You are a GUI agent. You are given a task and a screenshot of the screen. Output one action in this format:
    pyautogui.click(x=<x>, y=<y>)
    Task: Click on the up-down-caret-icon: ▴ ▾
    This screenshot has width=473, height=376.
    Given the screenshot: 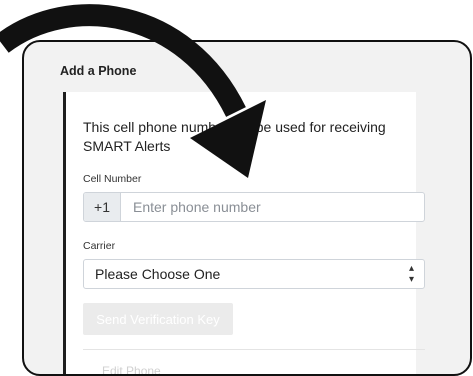 What is the action you would take?
    pyautogui.click(x=411, y=274)
    